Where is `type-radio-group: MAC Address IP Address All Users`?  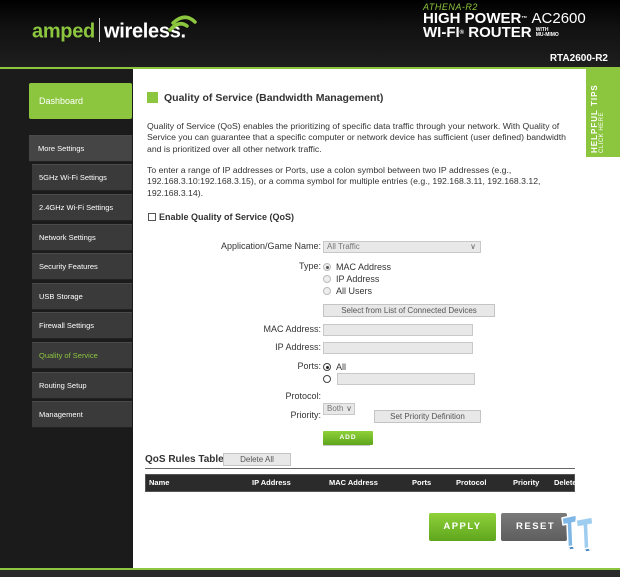
type-radio-group: MAC Address IP Address All Users is located at coordinates (357, 279).